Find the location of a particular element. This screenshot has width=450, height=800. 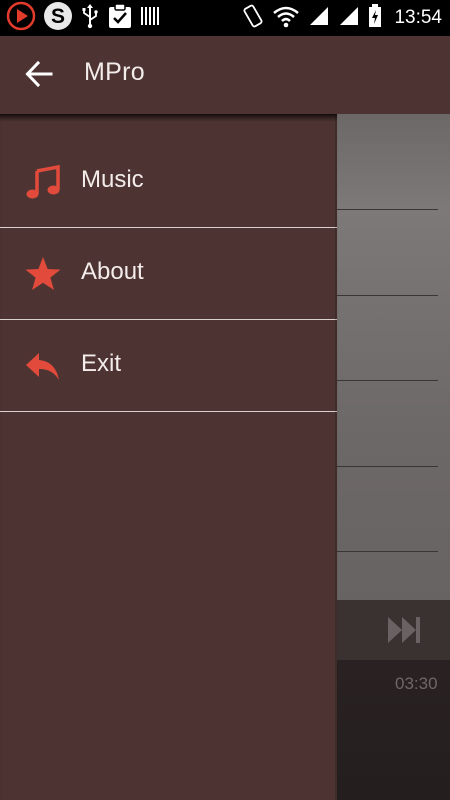

fast-forward-icon is located at coordinates (404, 632).